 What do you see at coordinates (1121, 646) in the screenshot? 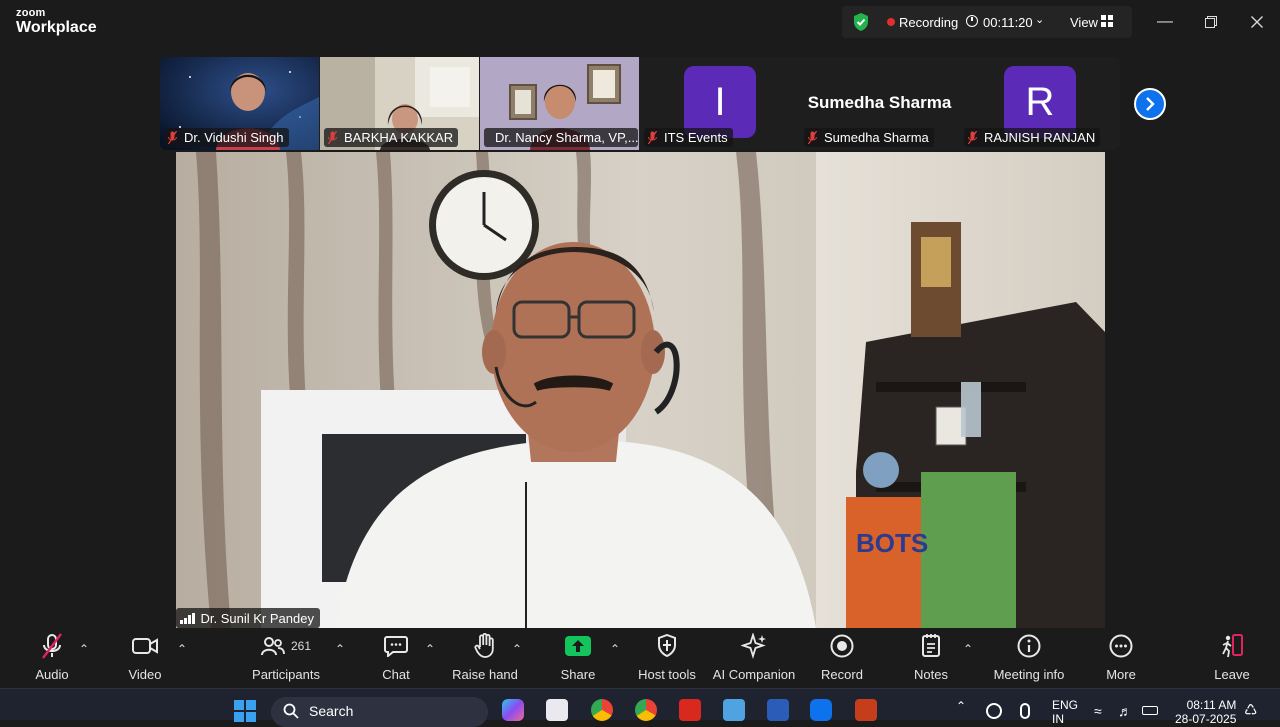
I see `more-ellipsis-icon` at bounding box center [1121, 646].